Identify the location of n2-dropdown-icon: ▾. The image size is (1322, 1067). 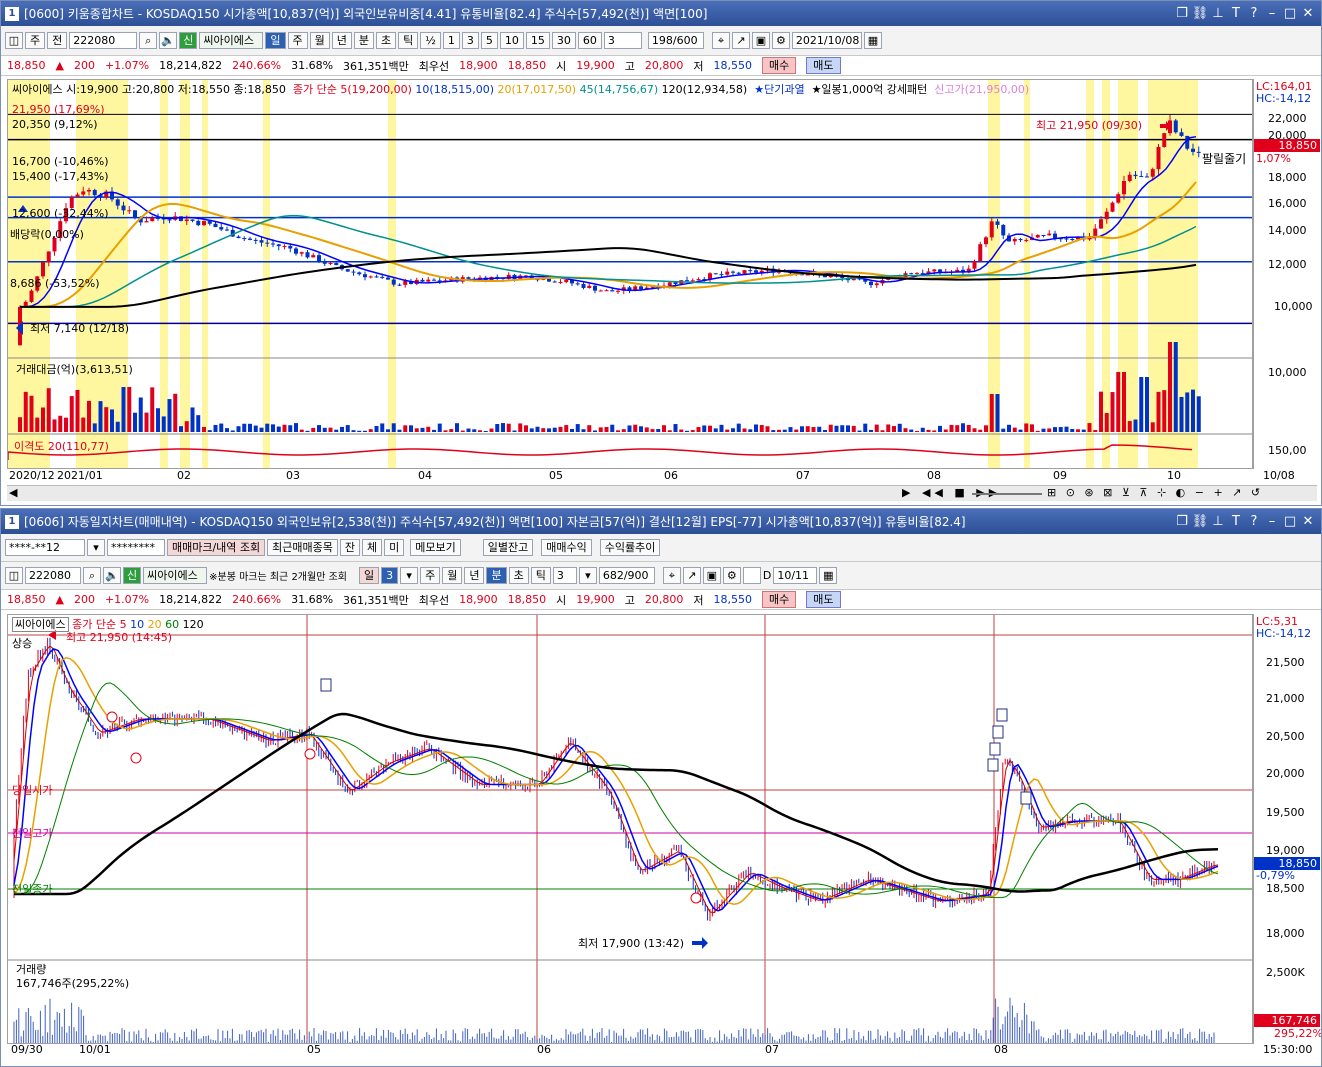
(587, 575).